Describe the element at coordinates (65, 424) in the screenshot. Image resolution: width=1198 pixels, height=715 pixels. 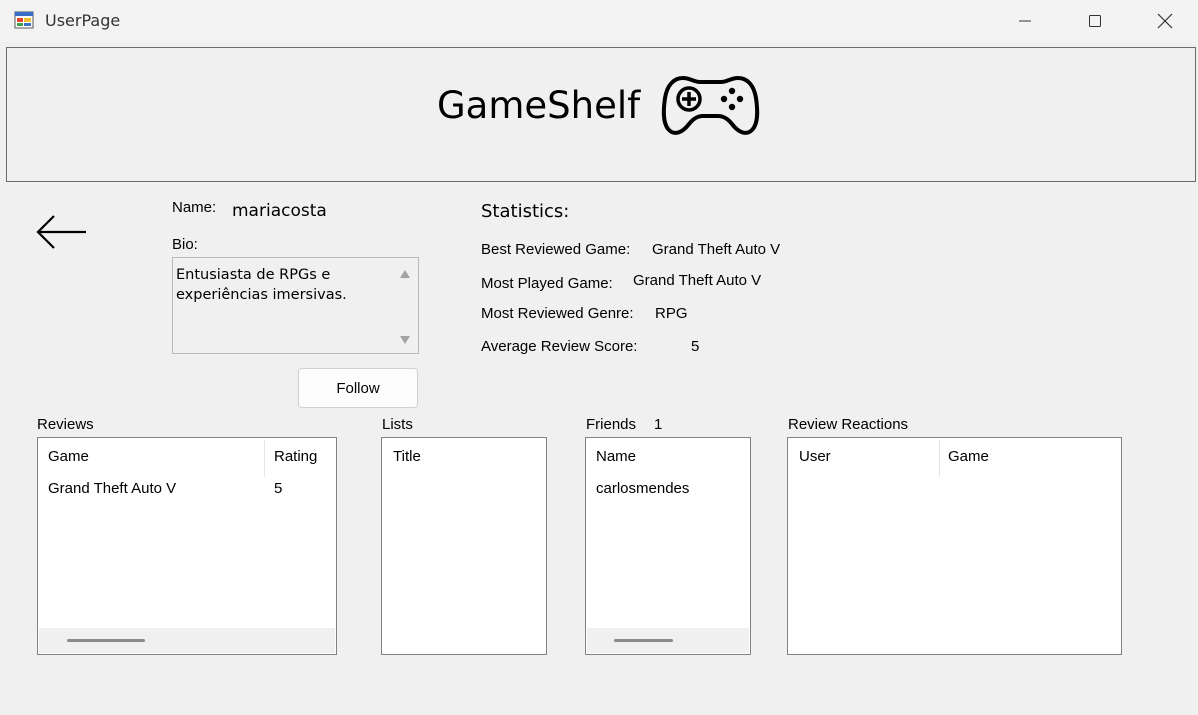
I see `reviews-label: Reviews` at that location.